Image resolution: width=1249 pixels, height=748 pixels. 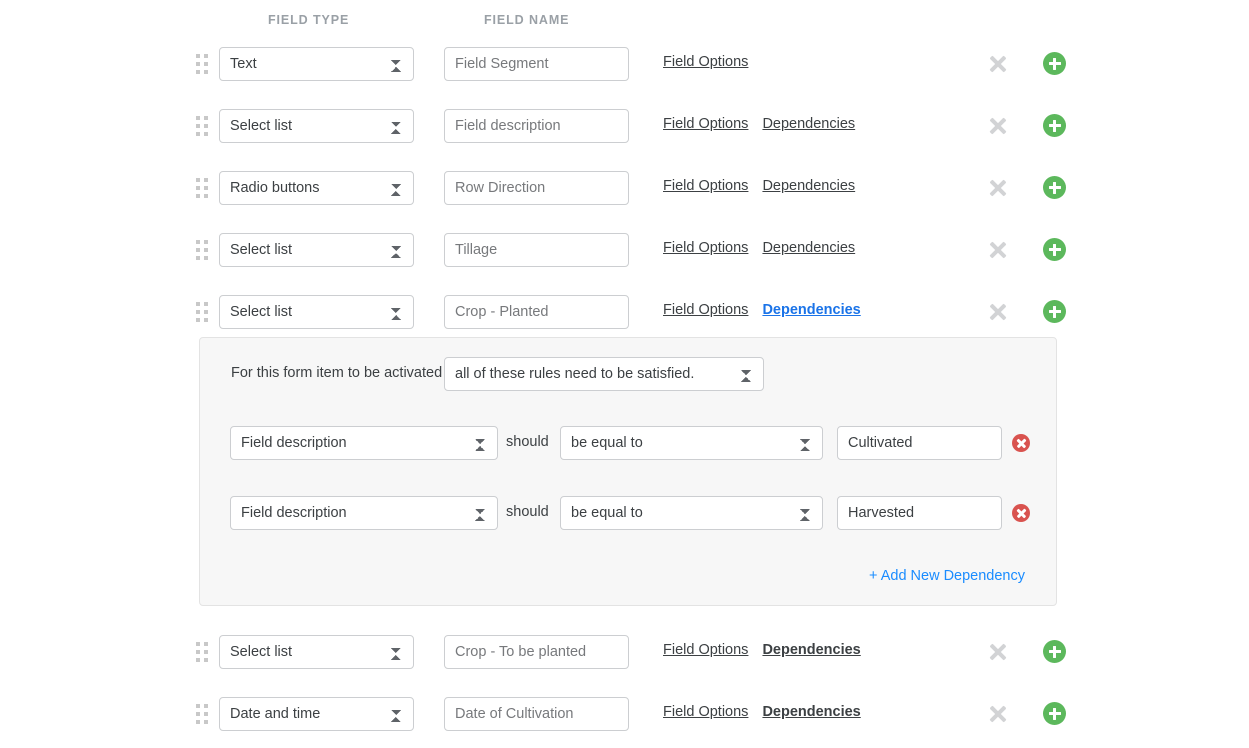 What do you see at coordinates (947, 576) in the screenshot?
I see `add-new-dependency-link: + Add New Dependency` at bounding box center [947, 576].